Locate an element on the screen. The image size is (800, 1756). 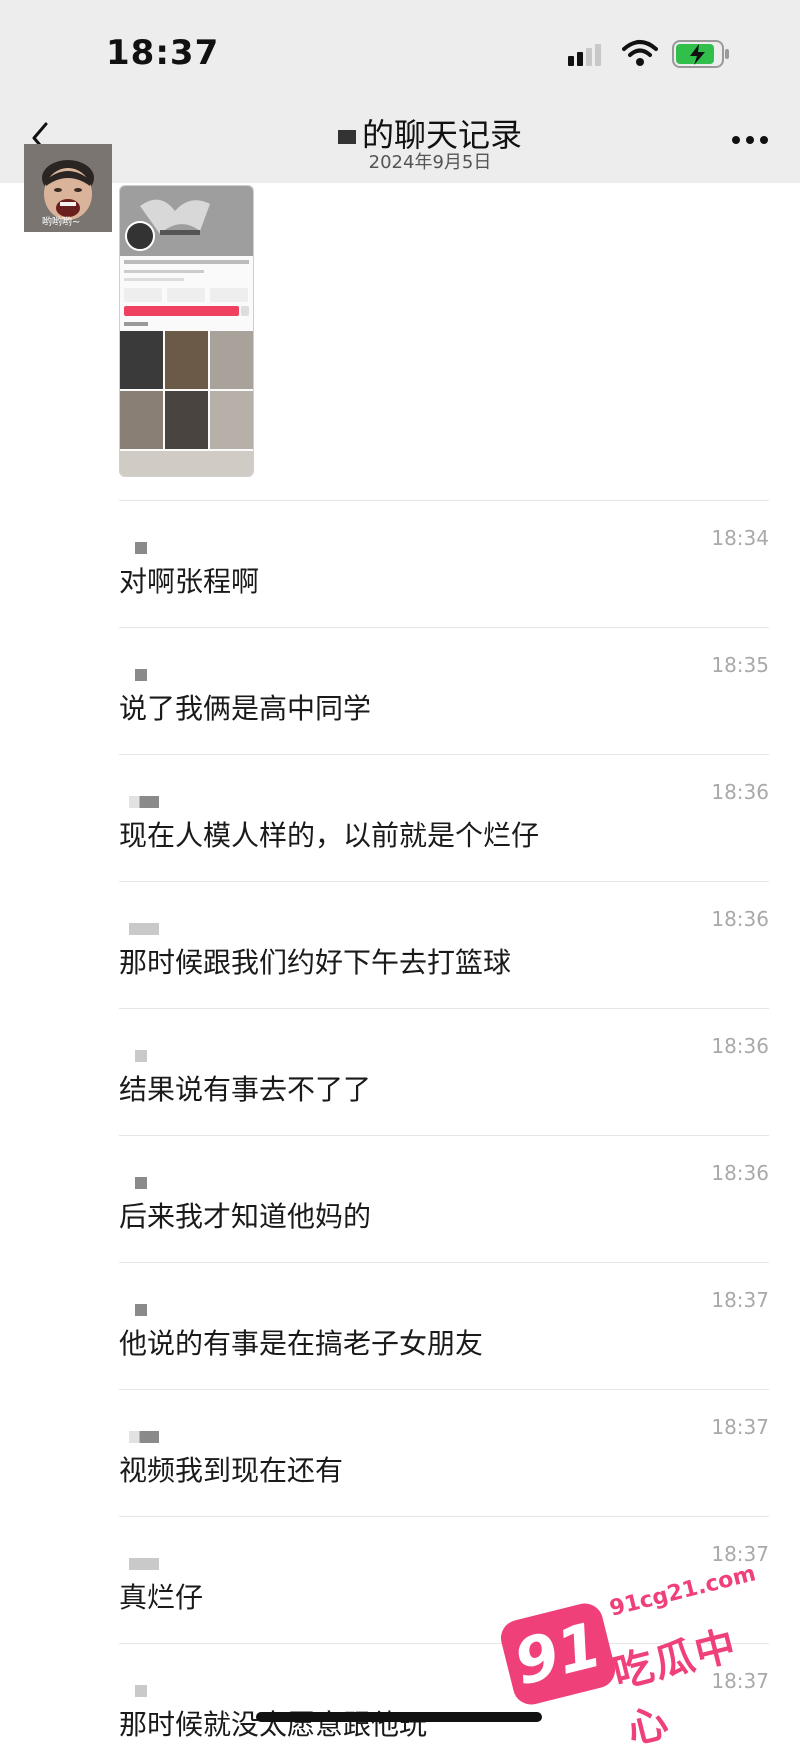
more-options-icon is located at coordinates (750, 140).